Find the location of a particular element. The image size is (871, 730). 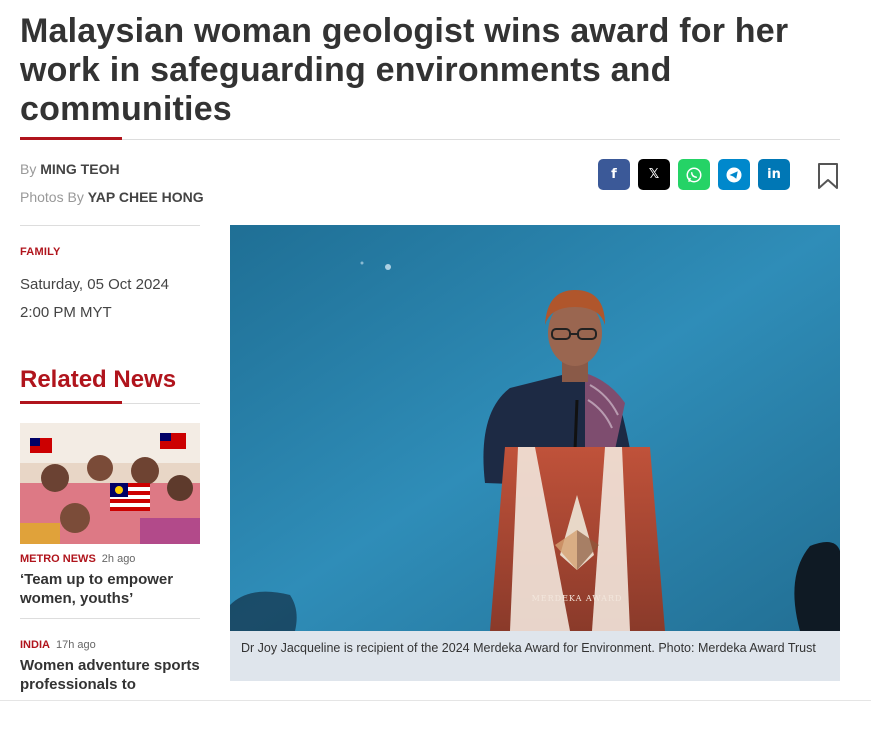

whatsapp-share-button is located at coordinates (694, 174).